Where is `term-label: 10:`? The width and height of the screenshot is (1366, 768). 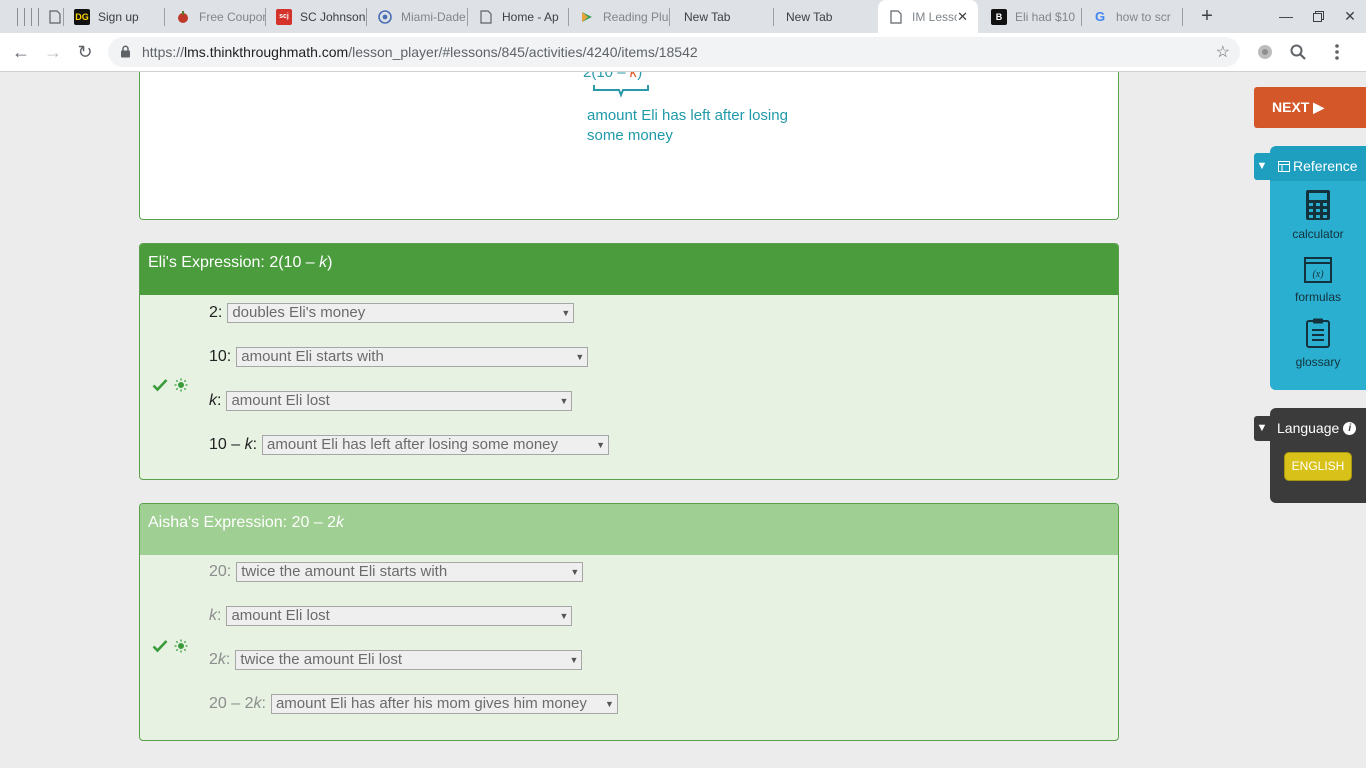
term-label: 10: is located at coordinates (220, 356).